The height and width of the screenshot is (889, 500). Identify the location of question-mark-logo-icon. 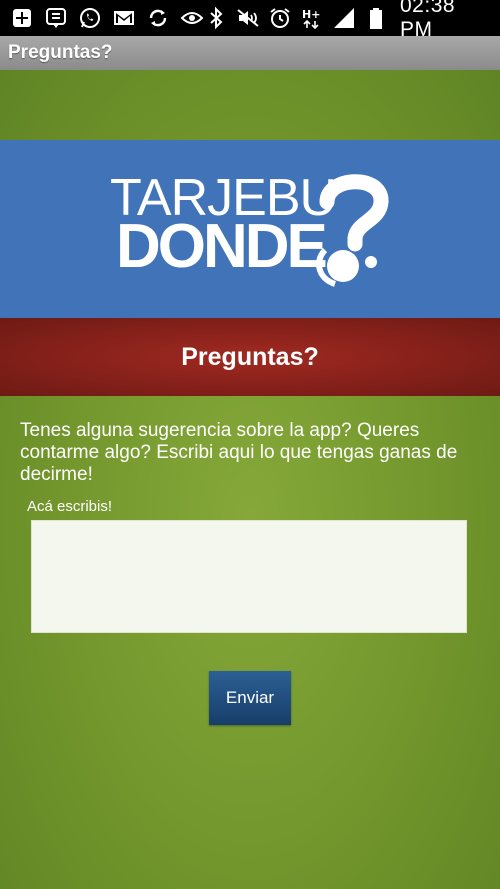
(352, 230).